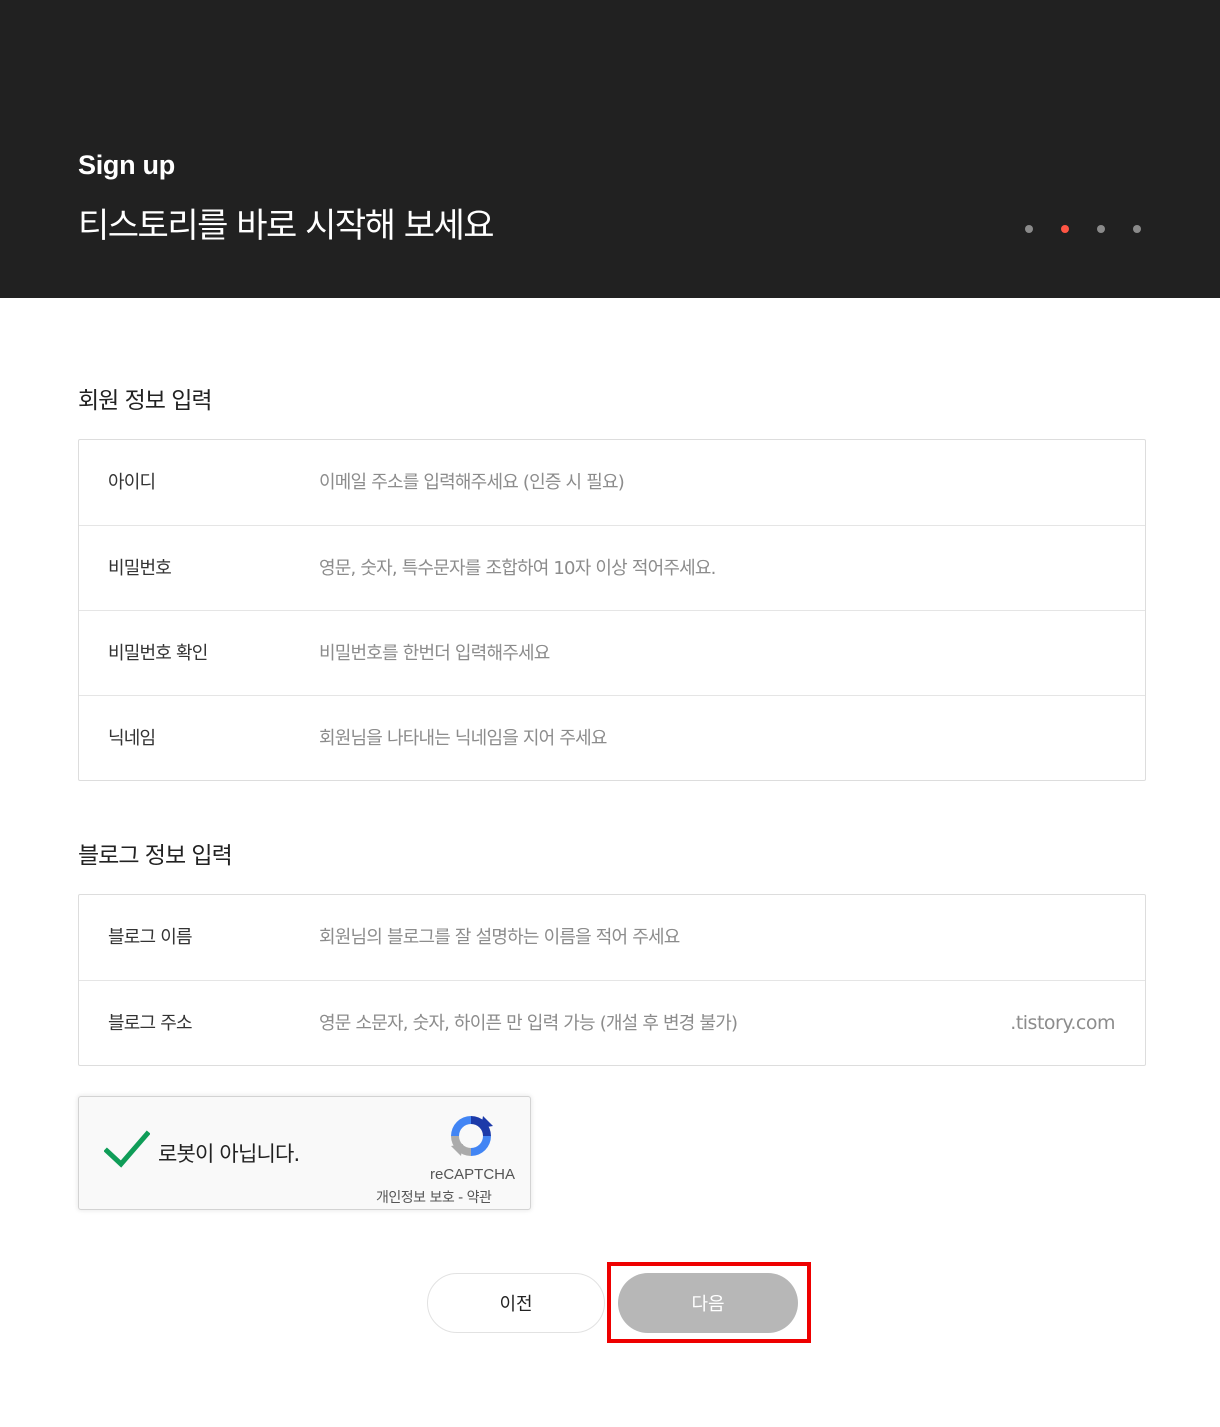  I want to click on blog-domain-suffix: .tistory.com, so click(1062, 1023).